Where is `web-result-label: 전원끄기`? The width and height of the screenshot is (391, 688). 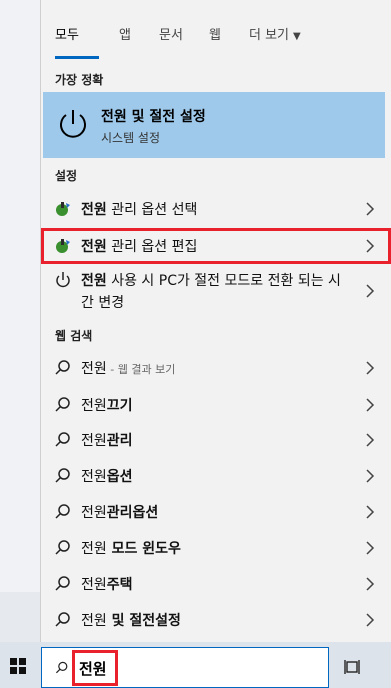 web-result-label: 전원끄기 is located at coordinates (107, 406).